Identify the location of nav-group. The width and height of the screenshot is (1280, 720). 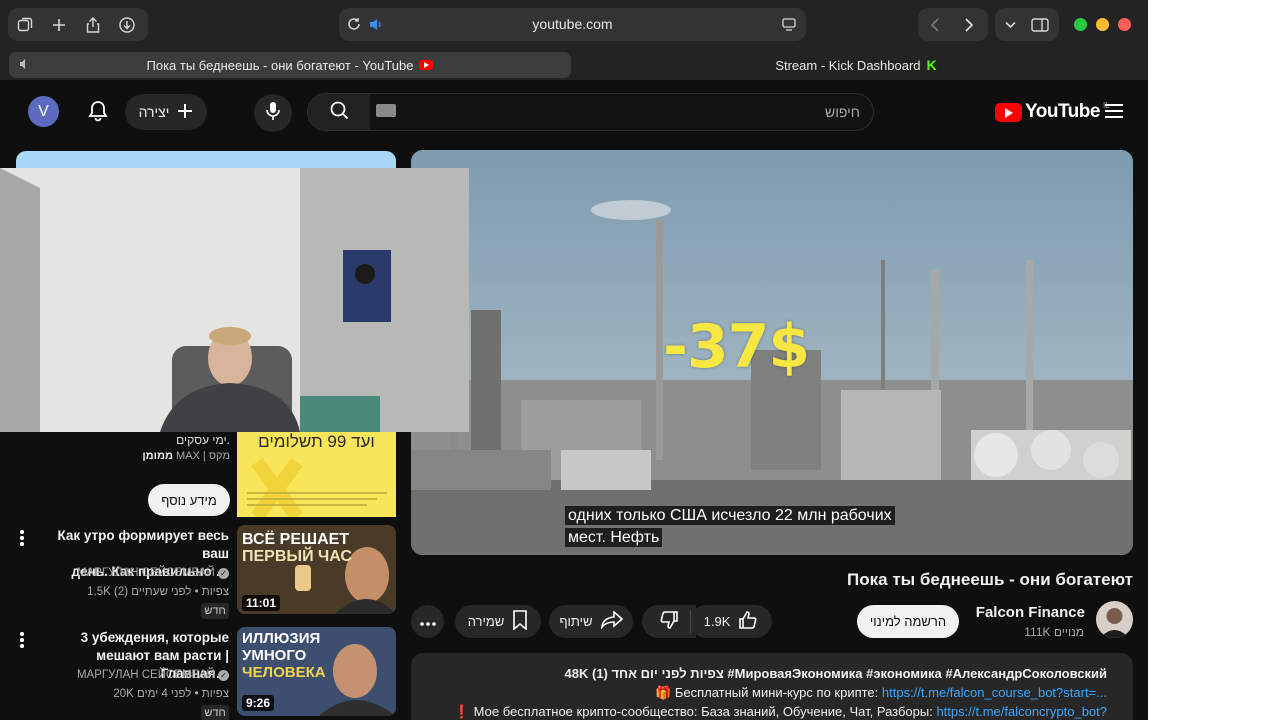
(953, 24).